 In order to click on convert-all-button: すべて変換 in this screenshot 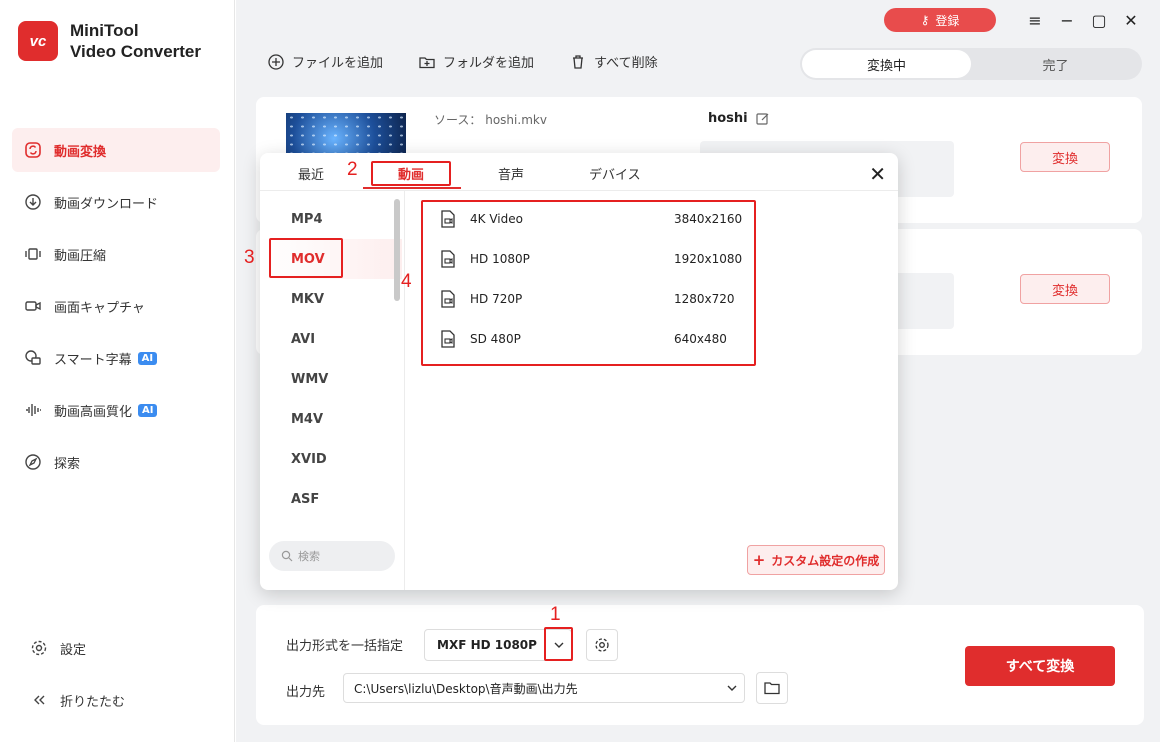, I will do `click(1040, 666)`.